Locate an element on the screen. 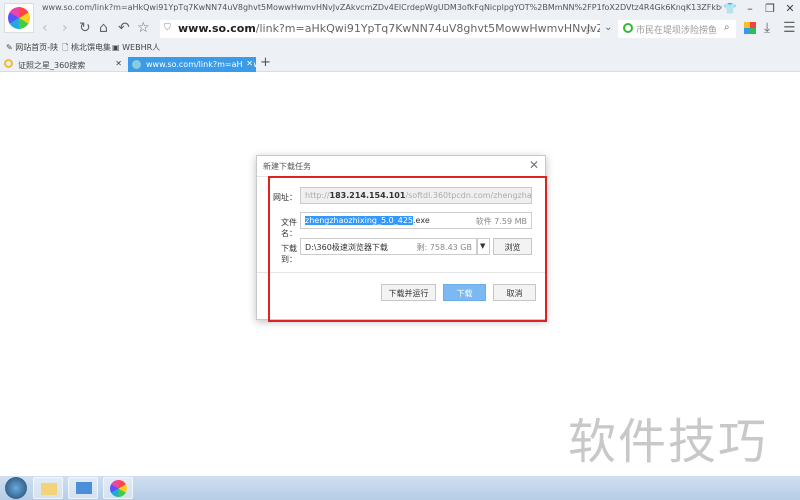  back-icon: ‹ is located at coordinates (45, 28).